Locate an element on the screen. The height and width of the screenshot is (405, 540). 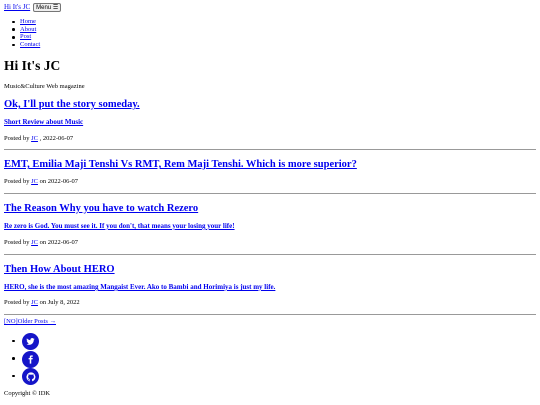
post-title-link-3: The Reason Why you have to watch Rezero is located at coordinates (101, 208).